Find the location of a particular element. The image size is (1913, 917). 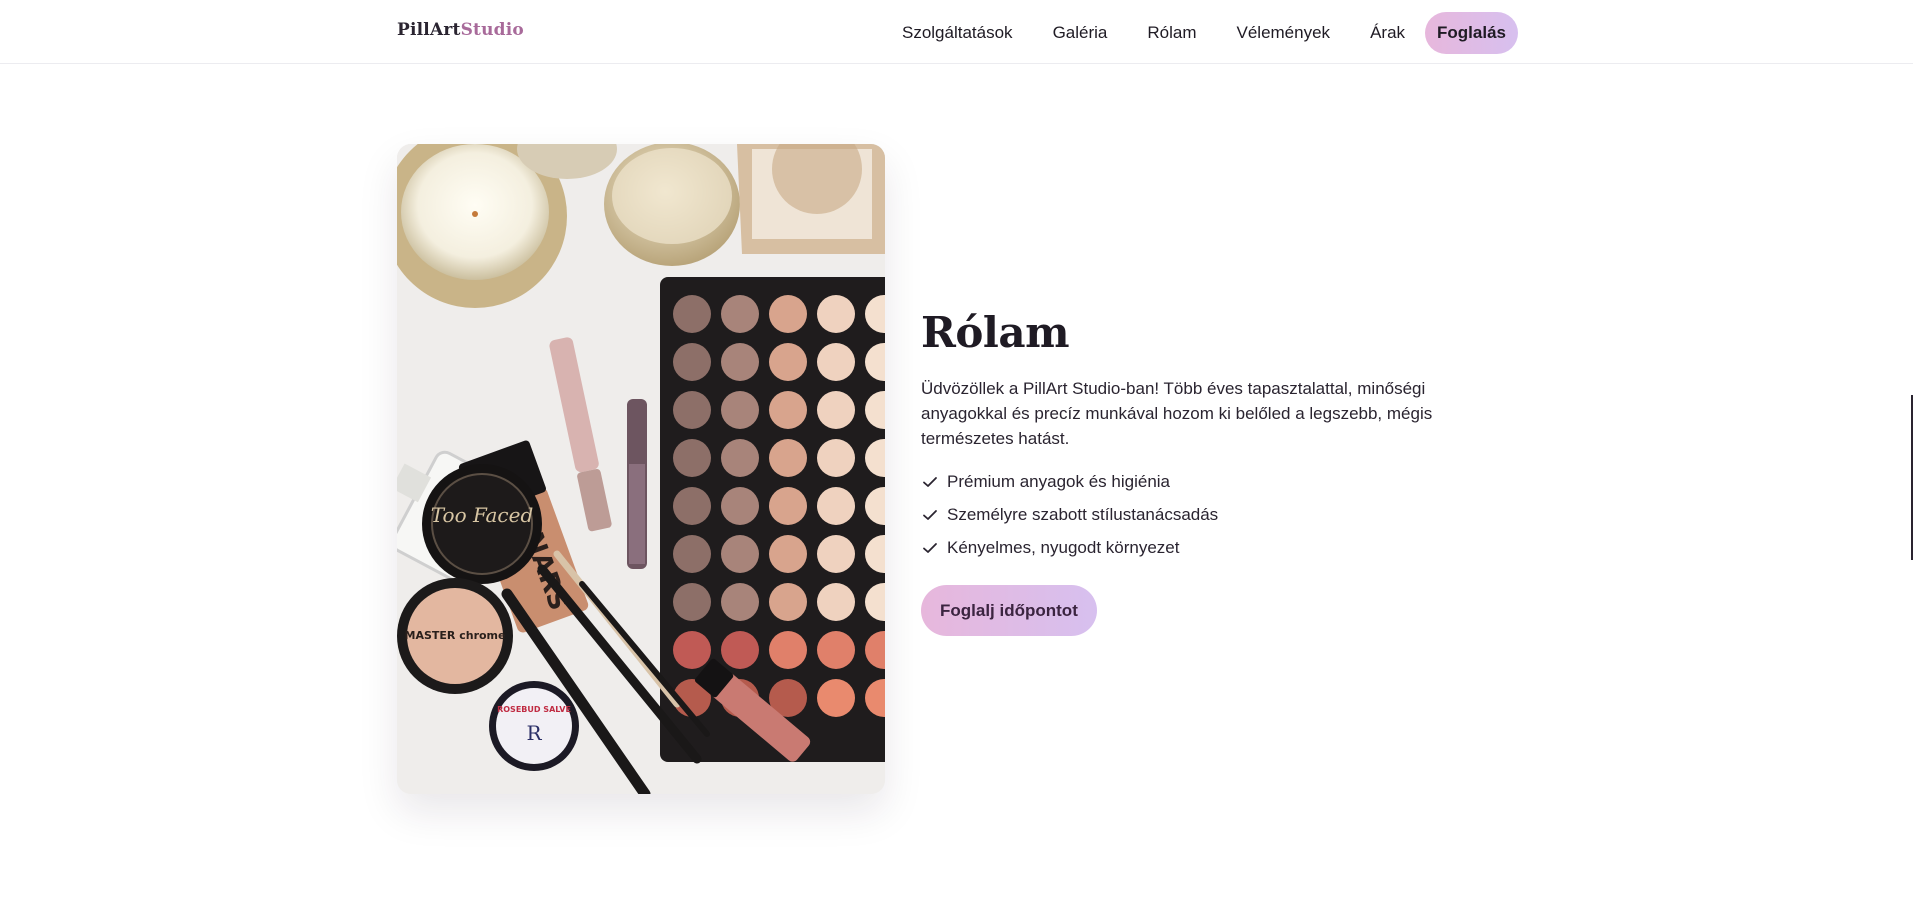

powder-brand-label: Too Faced is located at coordinates (482, 515).